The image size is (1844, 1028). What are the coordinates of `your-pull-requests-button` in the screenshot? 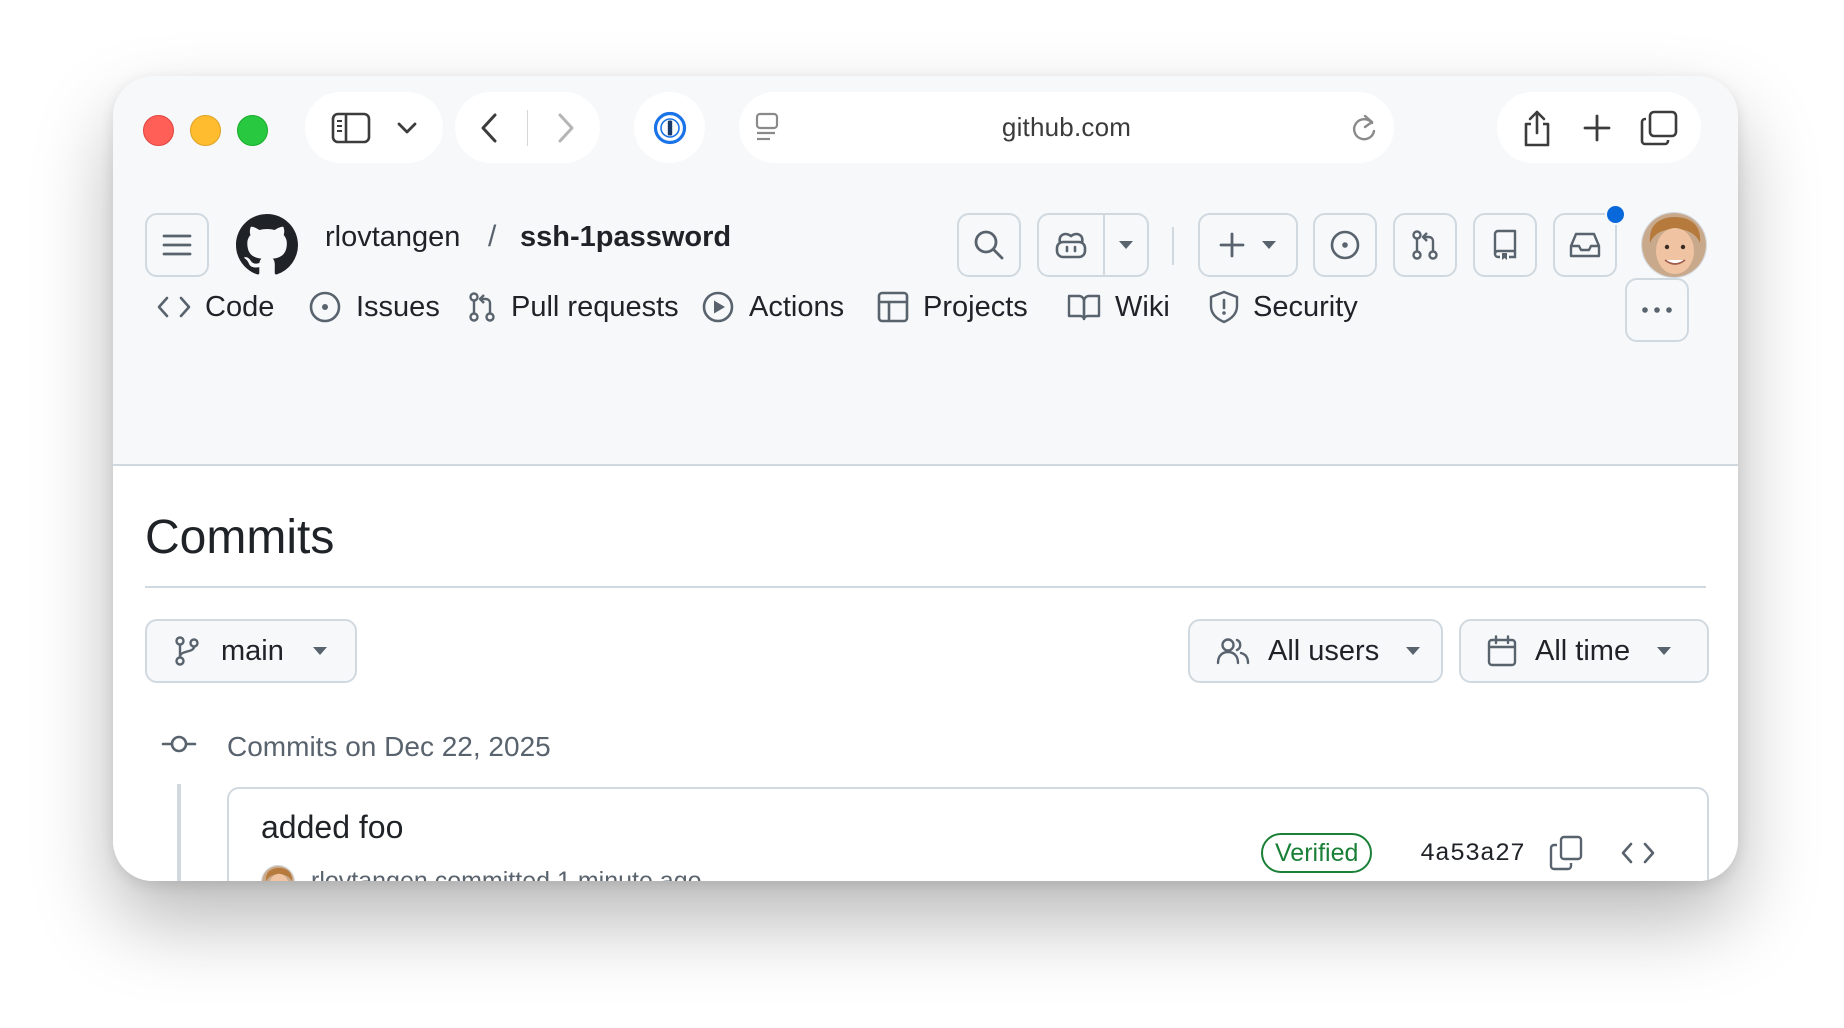 It's located at (1425, 245).